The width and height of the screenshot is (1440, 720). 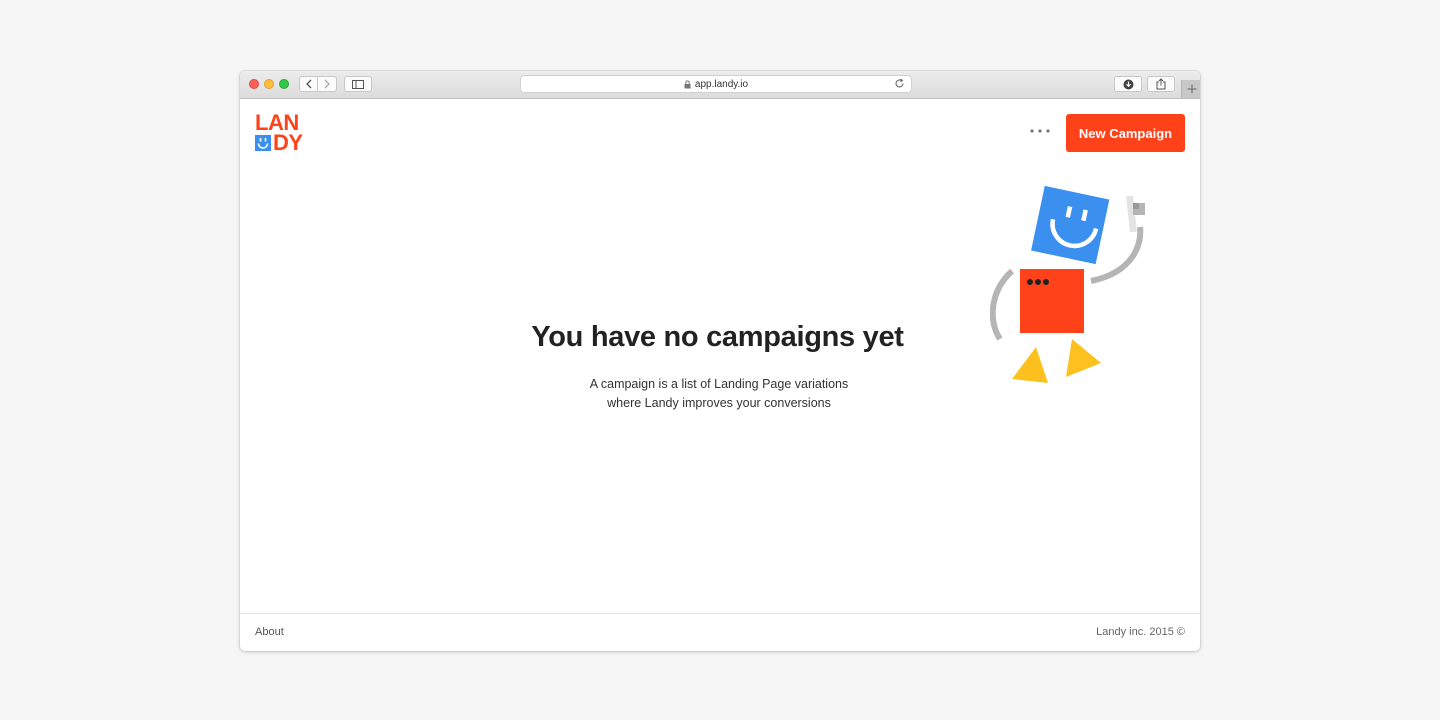 I want to click on robot-mascot-illustration, so click(x=1067, y=284).